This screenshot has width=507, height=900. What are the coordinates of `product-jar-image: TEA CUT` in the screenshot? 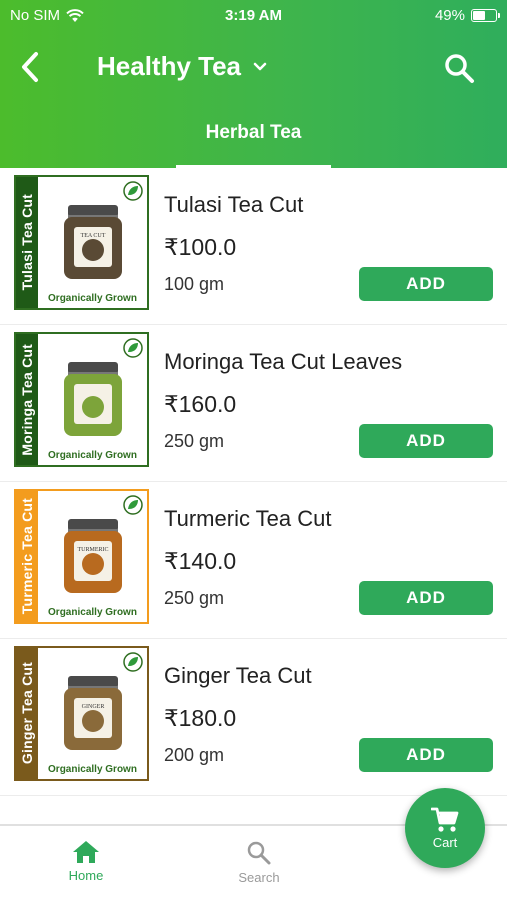 It's located at (93, 242).